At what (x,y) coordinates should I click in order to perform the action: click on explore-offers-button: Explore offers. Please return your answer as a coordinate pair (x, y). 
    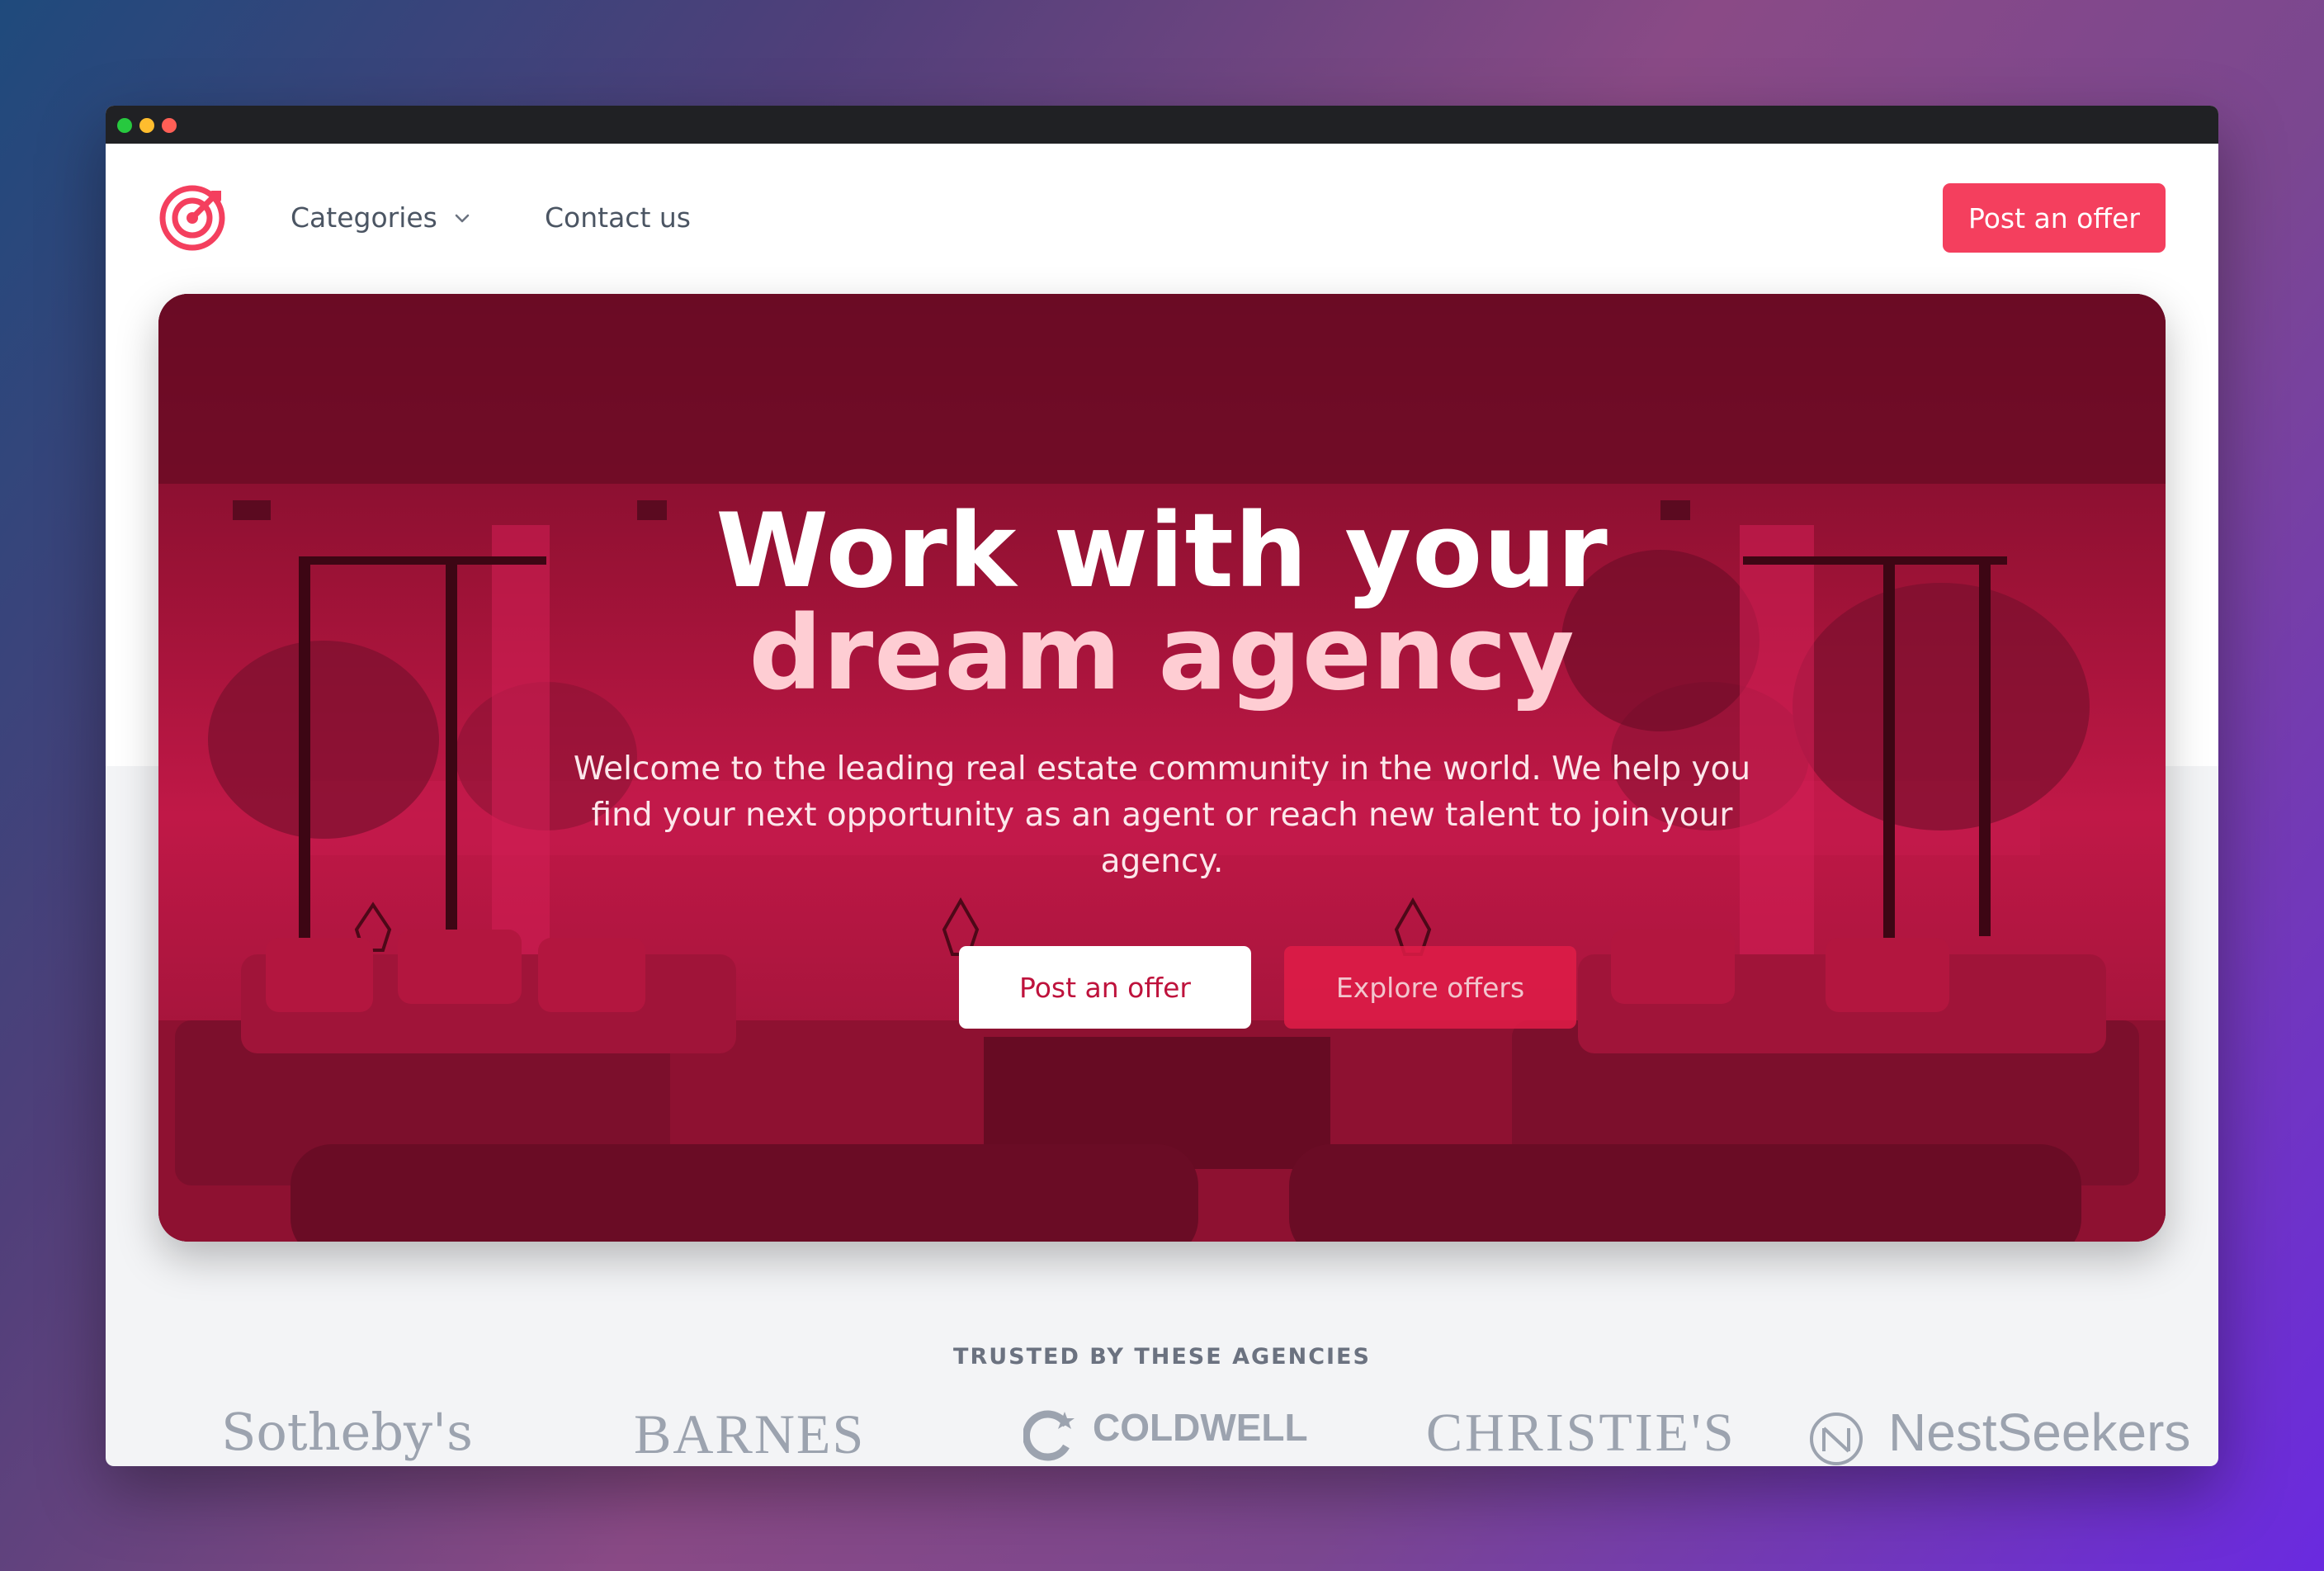
    Looking at the image, I should click on (1430, 987).